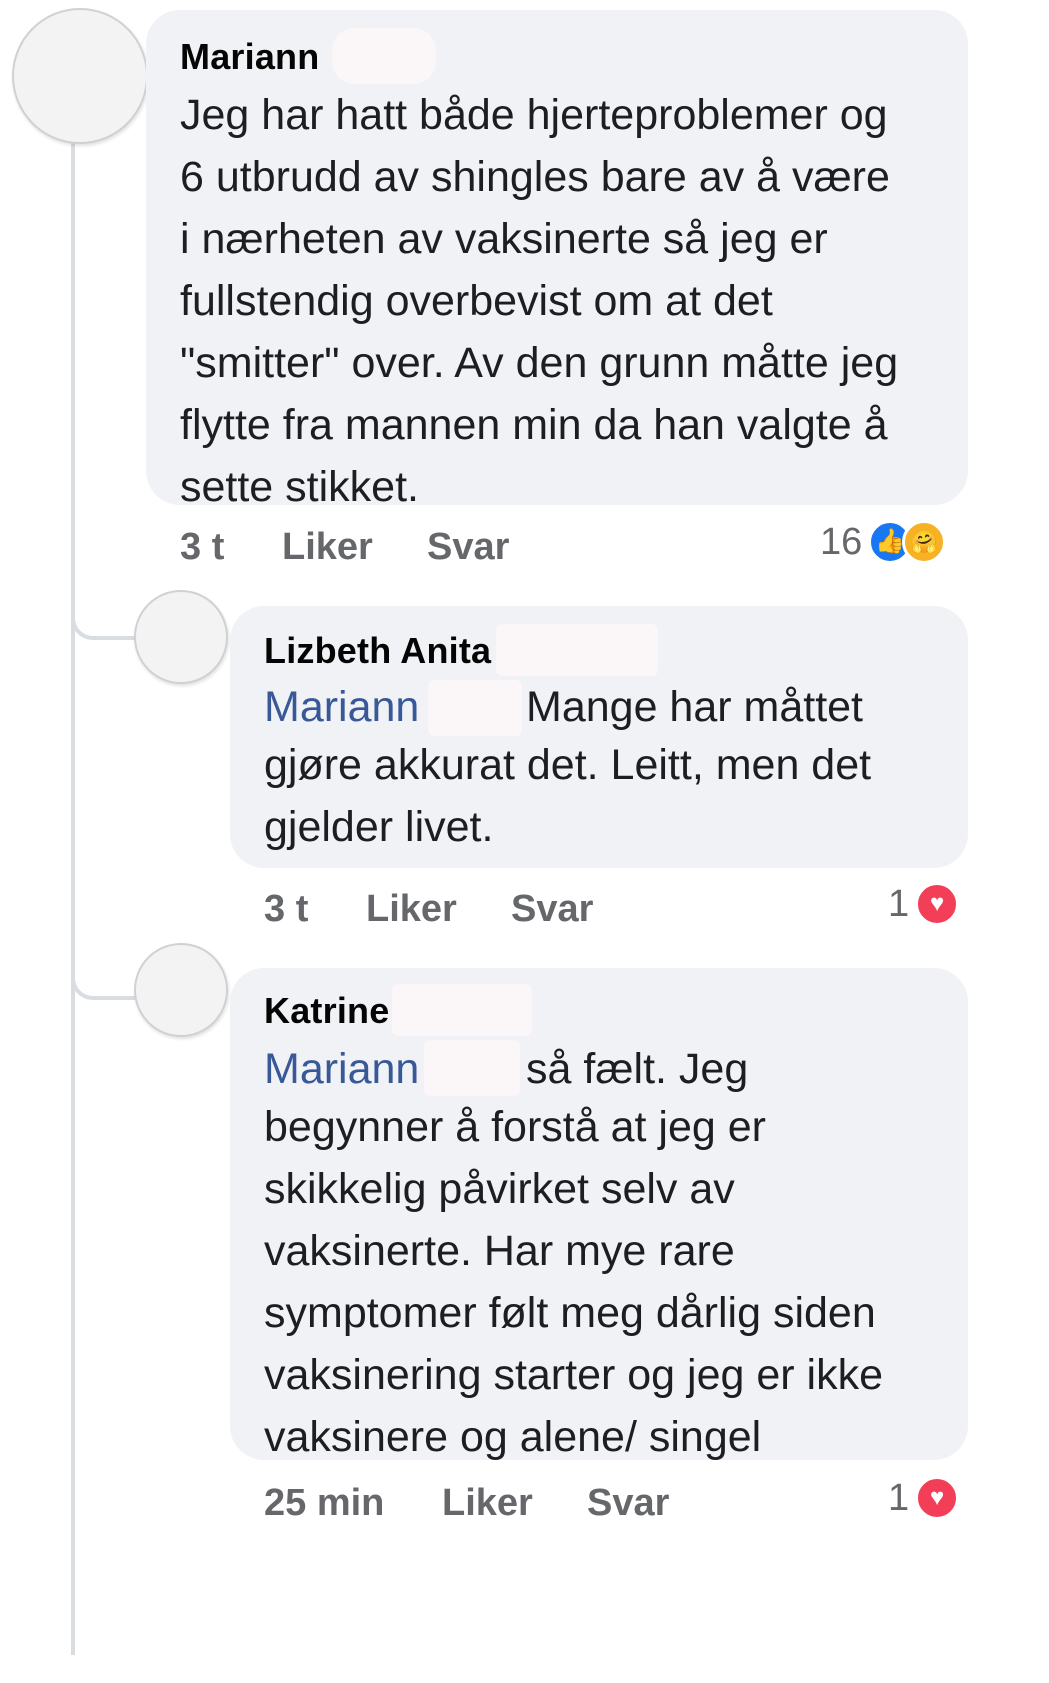  What do you see at coordinates (841, 541) in the screenshot?
I see `reaction-count: 16` at bounding box center [841, 541].